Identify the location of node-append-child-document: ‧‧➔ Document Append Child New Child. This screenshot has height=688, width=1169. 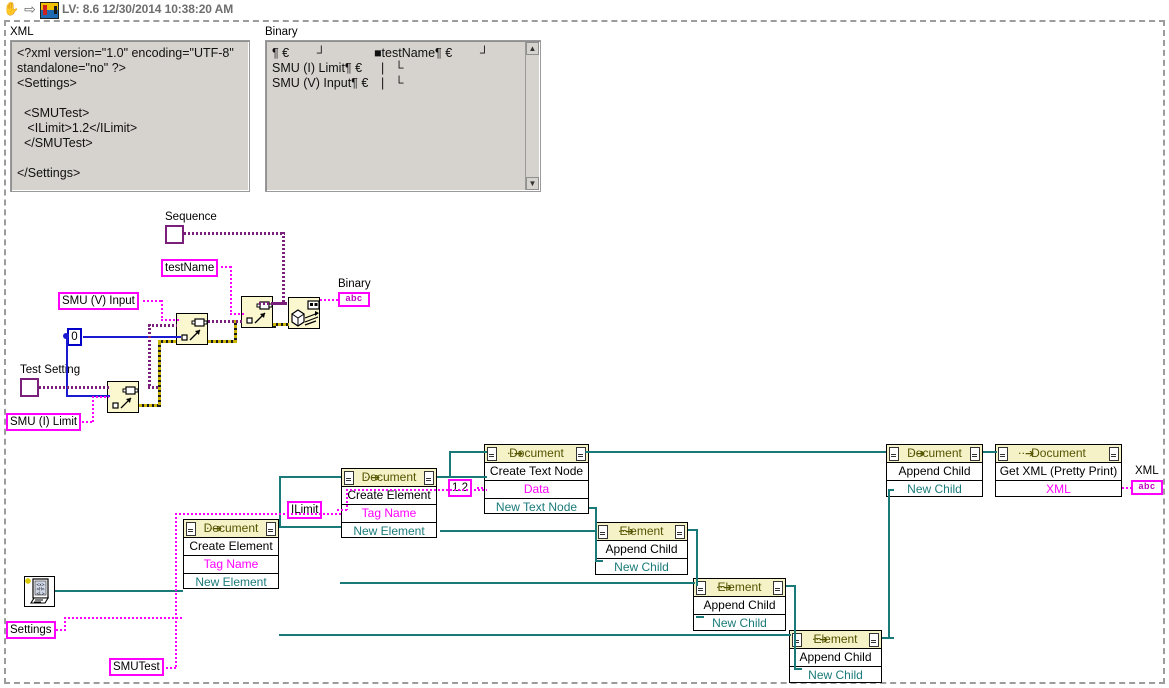
(934, 470).